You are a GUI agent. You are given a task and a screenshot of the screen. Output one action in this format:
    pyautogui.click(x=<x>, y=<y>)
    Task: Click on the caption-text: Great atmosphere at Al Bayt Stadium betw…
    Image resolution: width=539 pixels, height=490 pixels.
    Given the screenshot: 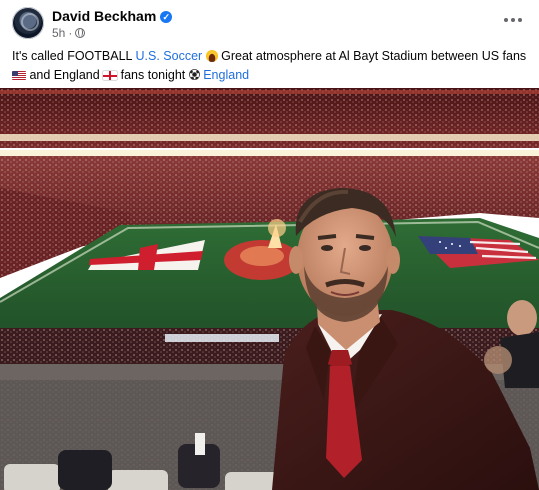 What is the action you would take?
    pyautogui.click(x=372, y=56)
    